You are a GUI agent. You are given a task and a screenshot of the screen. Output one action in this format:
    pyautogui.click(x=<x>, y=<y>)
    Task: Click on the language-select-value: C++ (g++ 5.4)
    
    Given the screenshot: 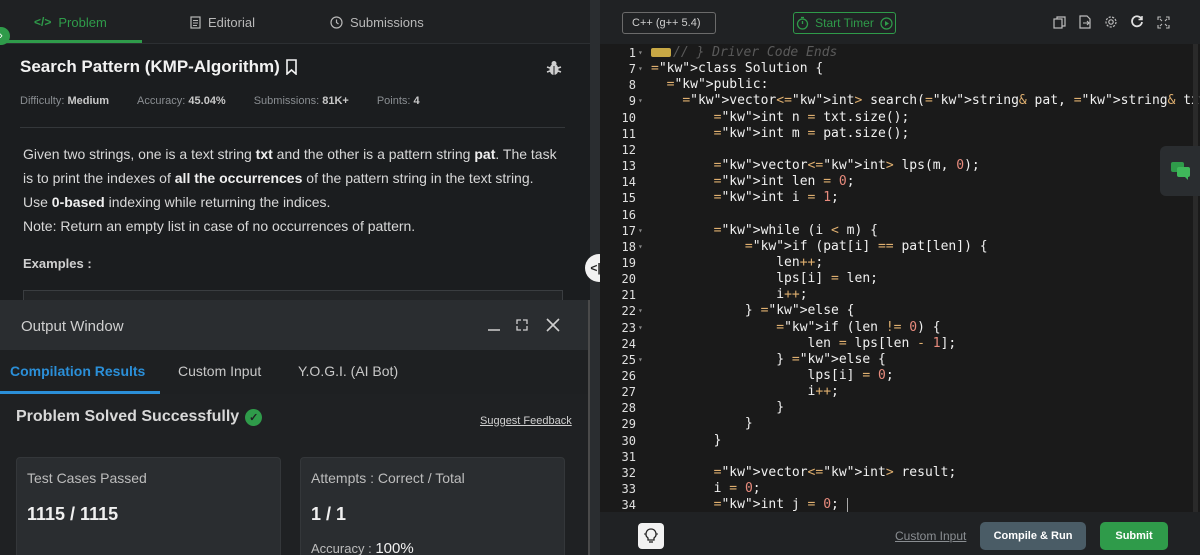 What is the action you would take?
    pyautogui.click(x=666, y=23)
    